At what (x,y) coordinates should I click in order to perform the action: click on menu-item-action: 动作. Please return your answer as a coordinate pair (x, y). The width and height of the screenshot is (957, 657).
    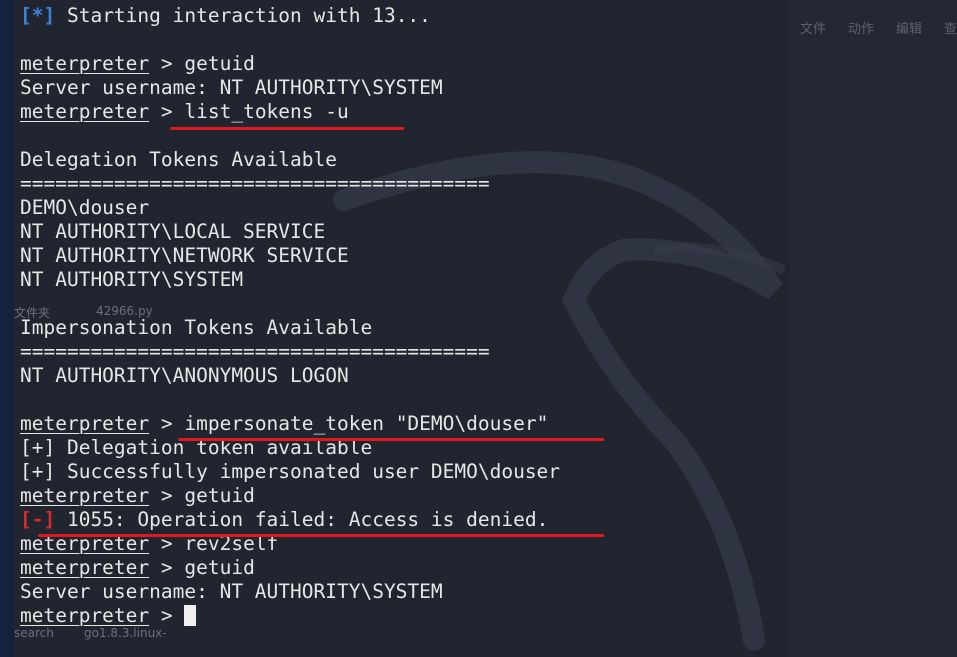
    Looking at the image, I should click on (861, 27).